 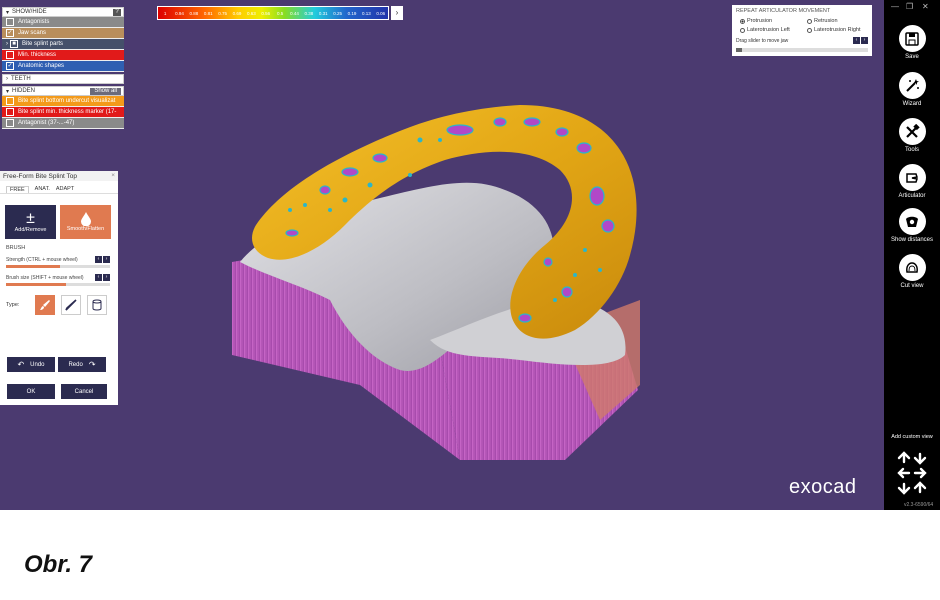 I want to click on brush-type-stroke-button, so click(x=71, y=305).